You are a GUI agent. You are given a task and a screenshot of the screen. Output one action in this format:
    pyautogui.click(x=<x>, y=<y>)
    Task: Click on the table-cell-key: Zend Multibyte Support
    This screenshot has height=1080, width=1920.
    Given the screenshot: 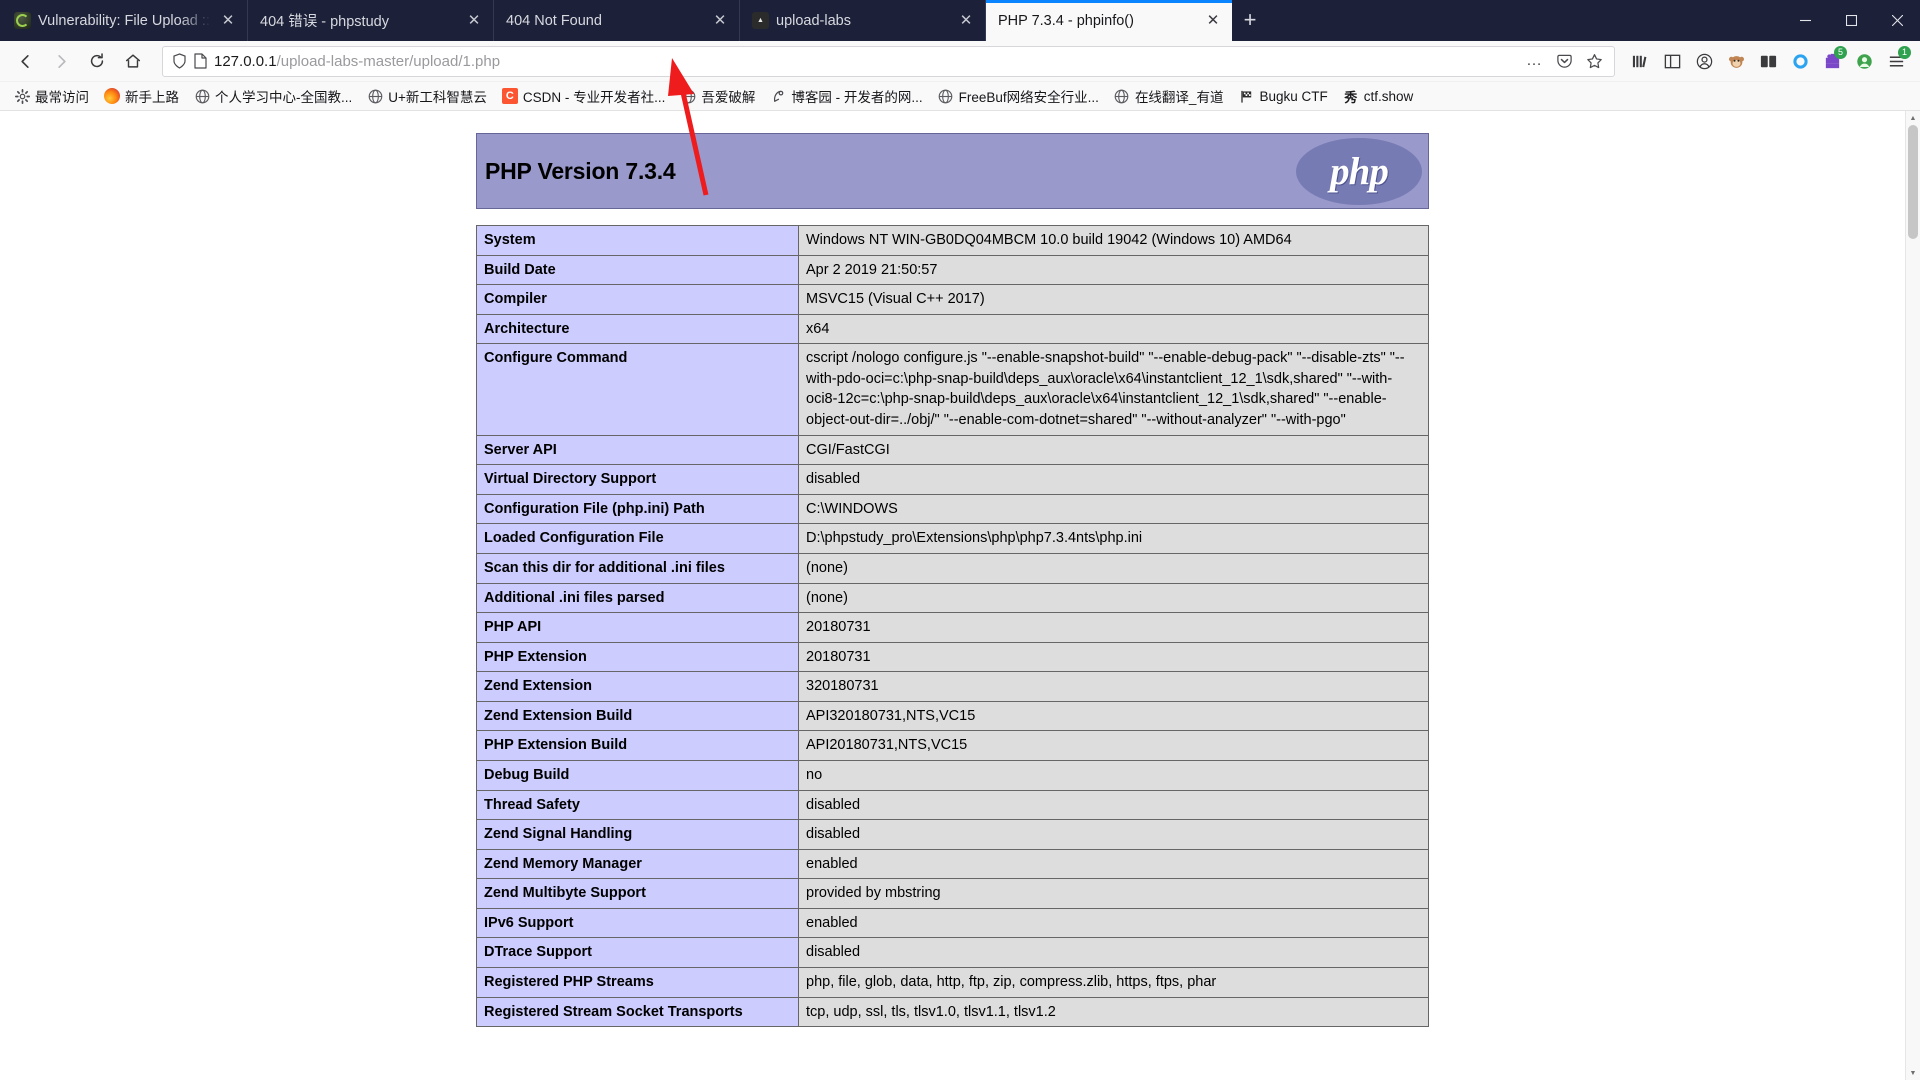 What is the action you would take?
    pyautogui.click(x=637, y=893)
    